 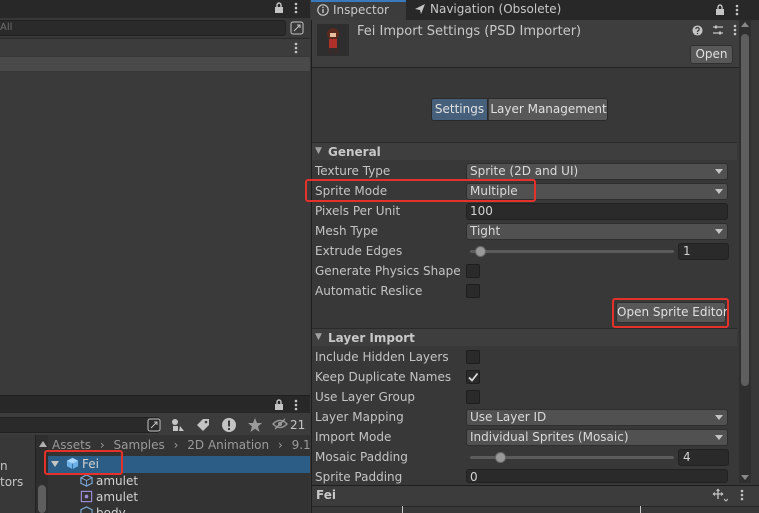 What do you see at coordinates (139, 445) in the screenshot?
I see `breadcrumb-item: Samples` at bounding box center [139, 445].